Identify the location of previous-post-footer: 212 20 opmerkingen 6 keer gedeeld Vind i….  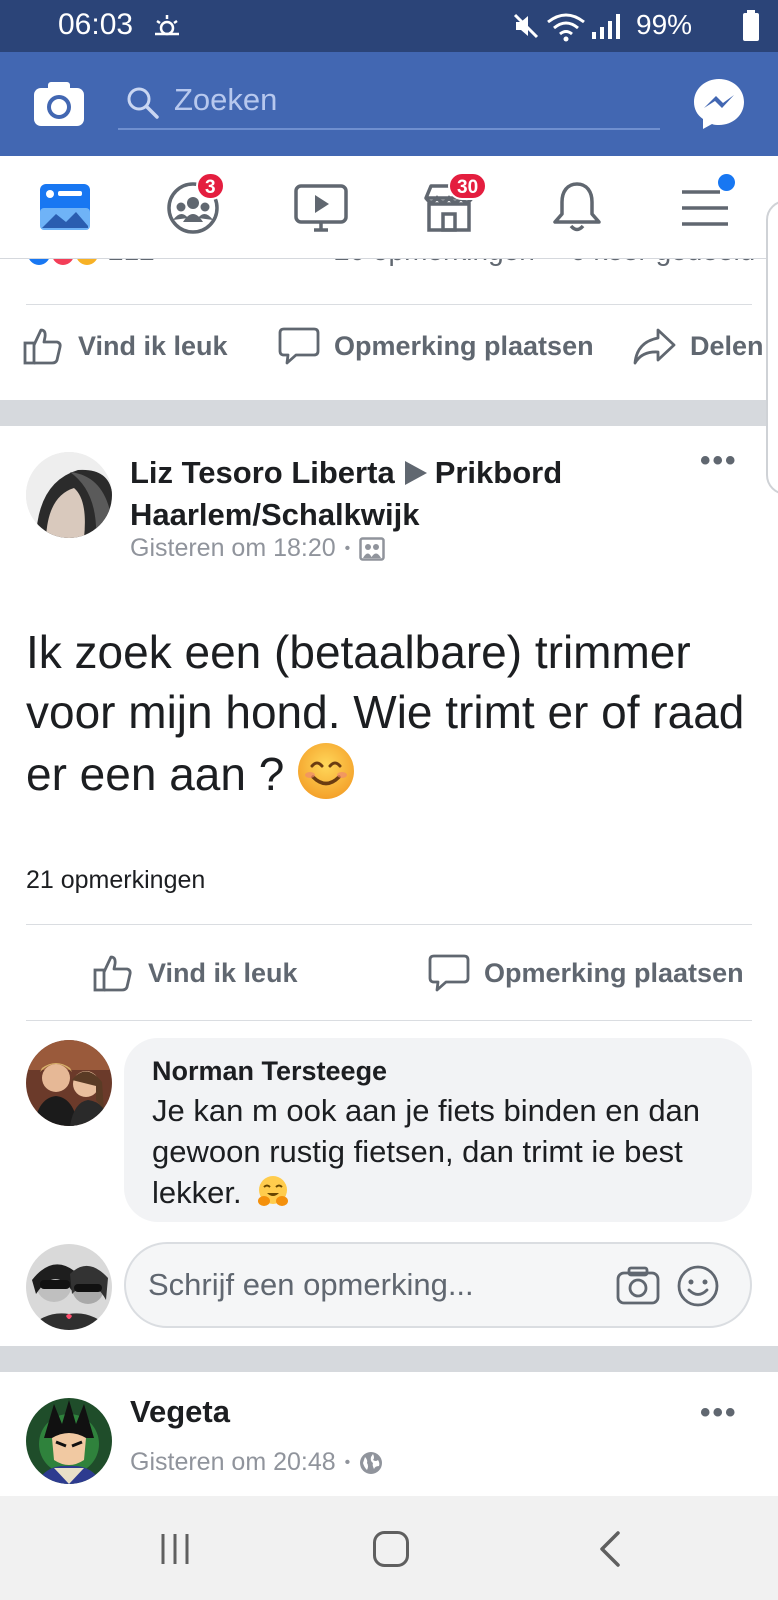
(389, 329).